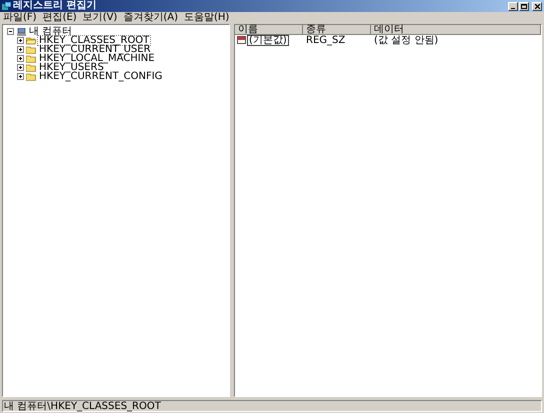 The image size is (544, 413). Describe the element at coordinates (100, 18) in the screenshot. I see `menu-item: 보기(V)` at that location.